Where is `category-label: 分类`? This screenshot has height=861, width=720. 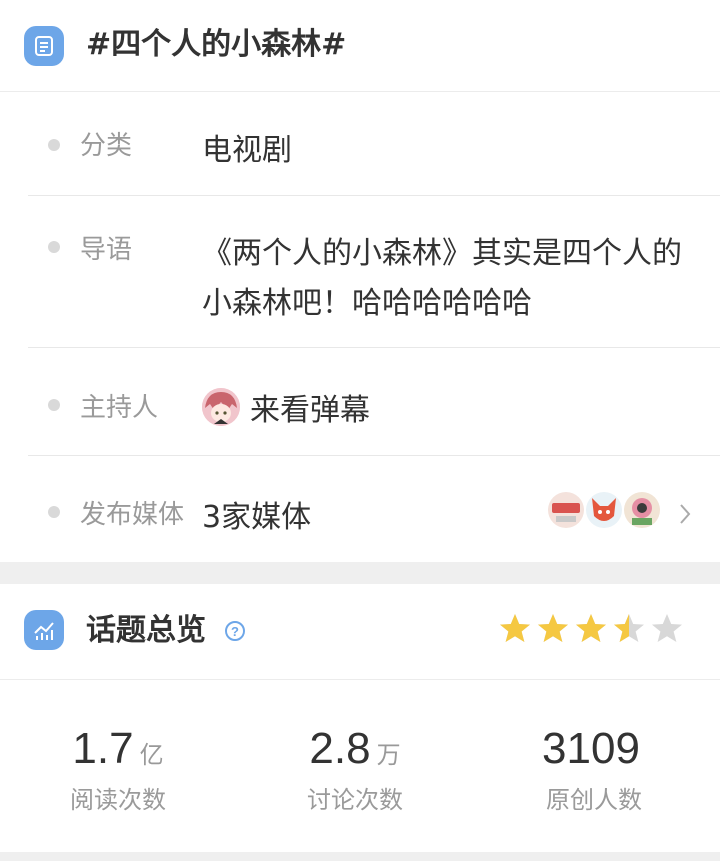 category-label: 分类 is located at coordinates (106, 146).